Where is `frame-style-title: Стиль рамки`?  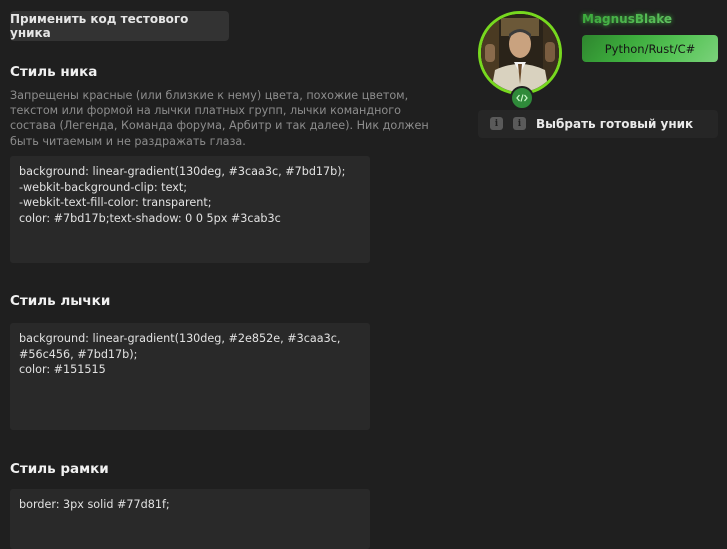 frame-style-title: Стиль рамки is located at coordinates (59, 469).